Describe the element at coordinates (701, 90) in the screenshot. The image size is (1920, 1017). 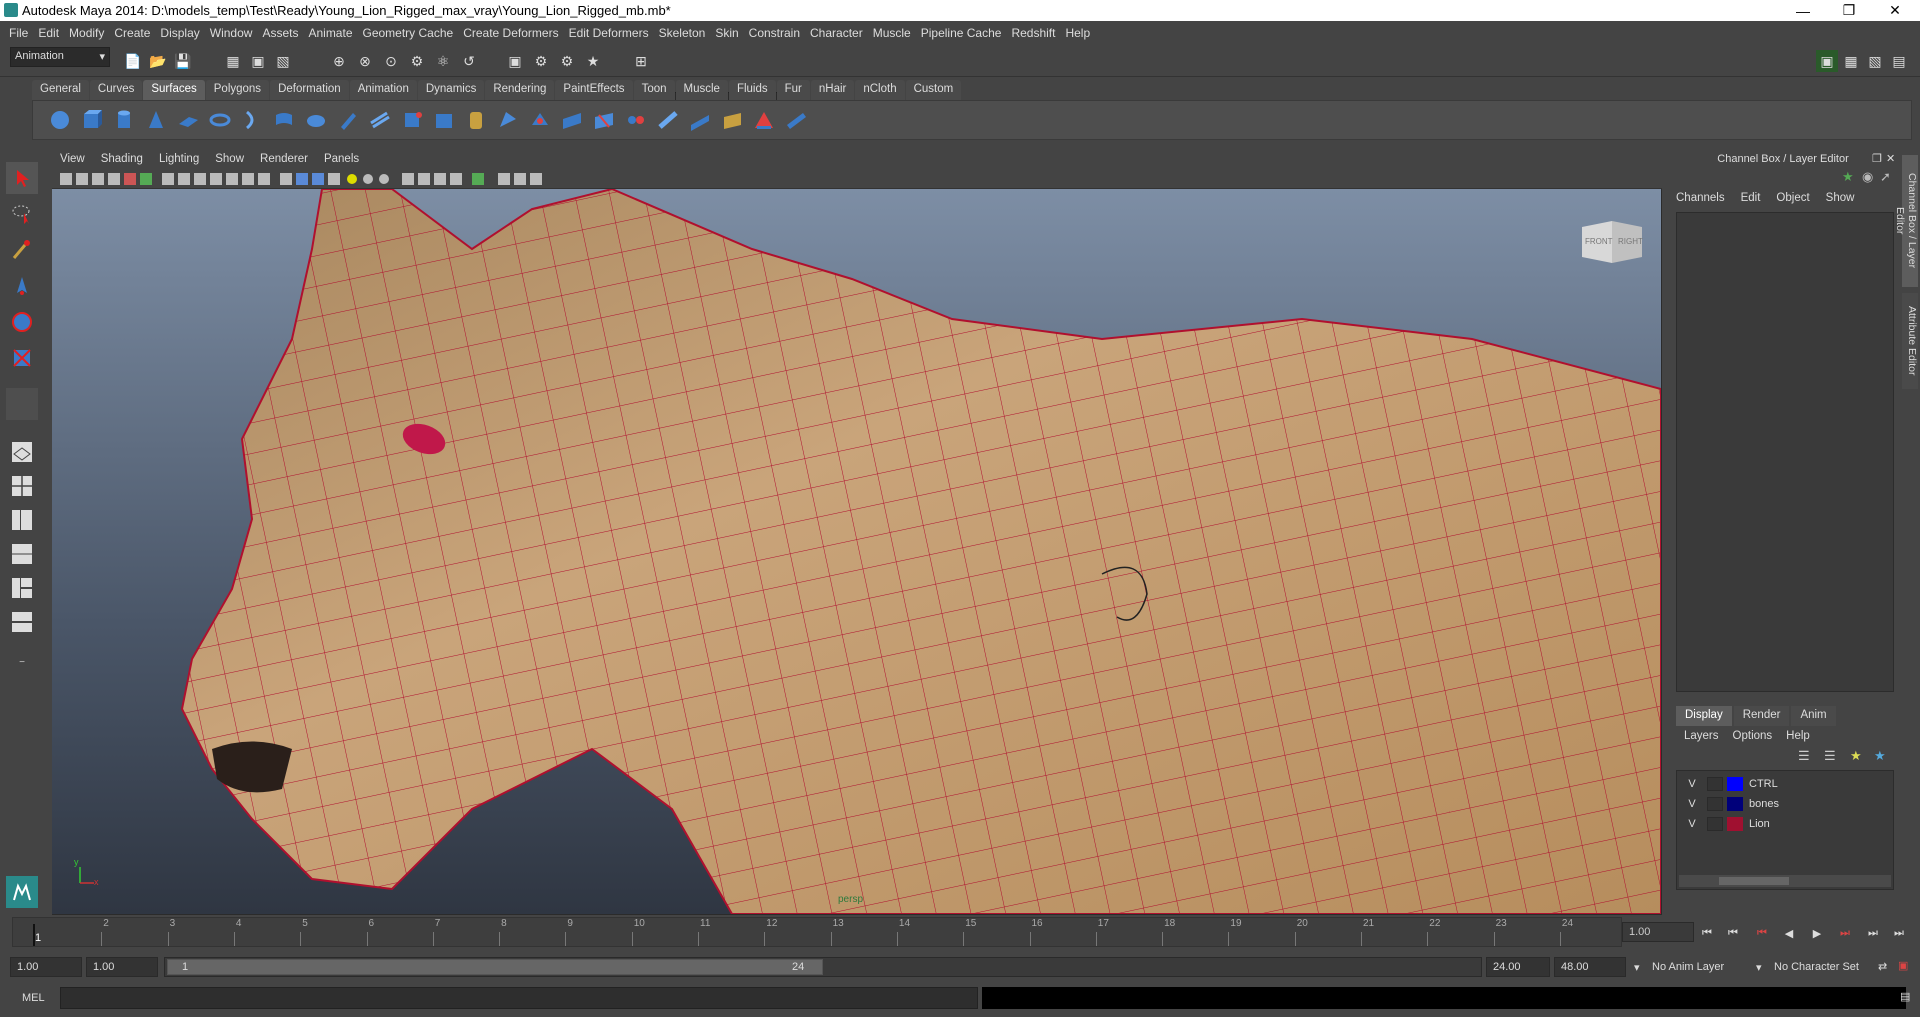
I see `shelf-tab-muscle: Muscle` at that location.